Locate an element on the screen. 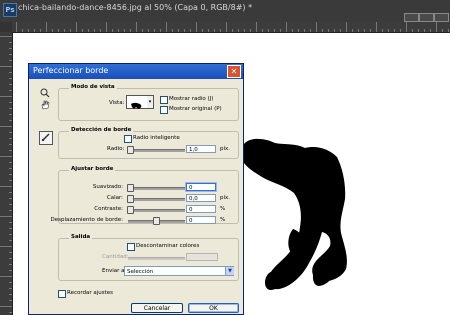 The width and height of the screenshot is (450, 315). amount-slider-track is located at coordinates (156, 258).